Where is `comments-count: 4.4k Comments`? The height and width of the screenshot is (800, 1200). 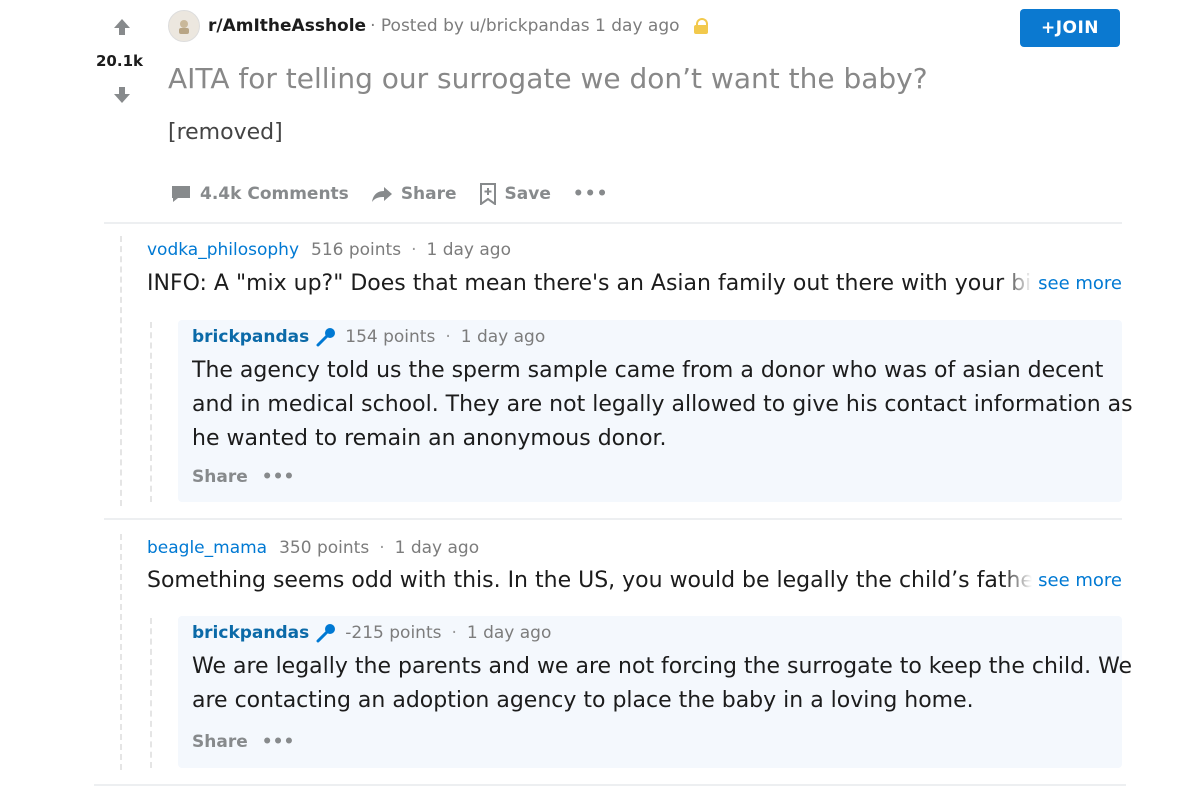 comments-count: 4.4k Comments is located at coordinates (274, 194).